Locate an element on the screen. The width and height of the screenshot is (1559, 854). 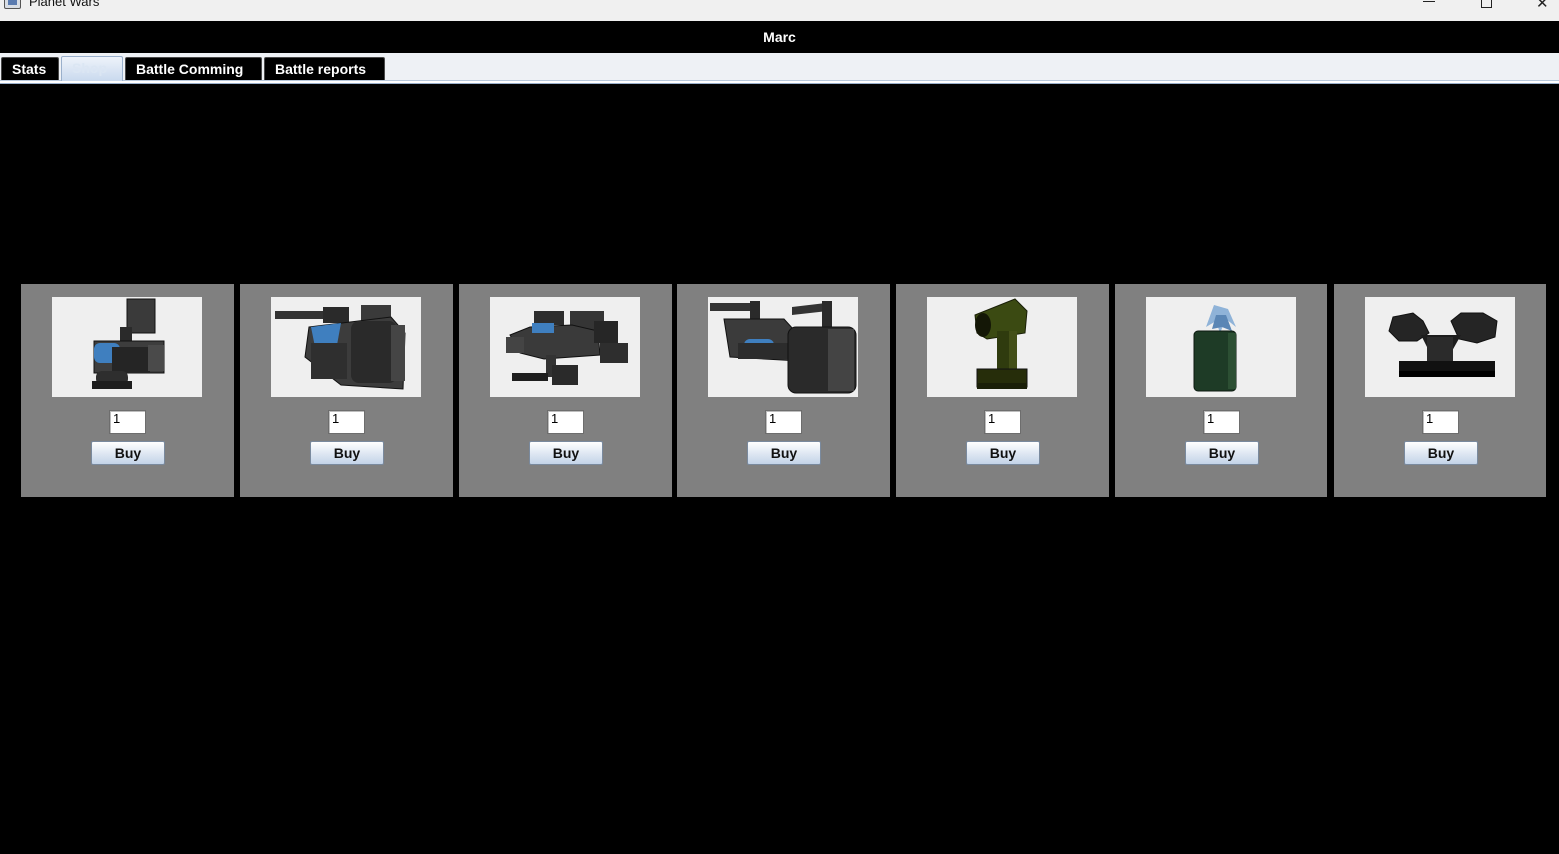
close-icon: ✕ is located at coordinates (1542, 6).